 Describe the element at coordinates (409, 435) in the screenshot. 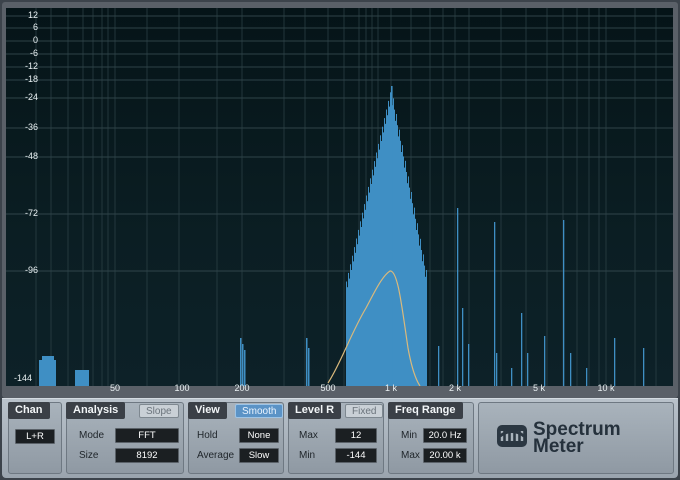

I see `freq-min-label: Min` at that location.